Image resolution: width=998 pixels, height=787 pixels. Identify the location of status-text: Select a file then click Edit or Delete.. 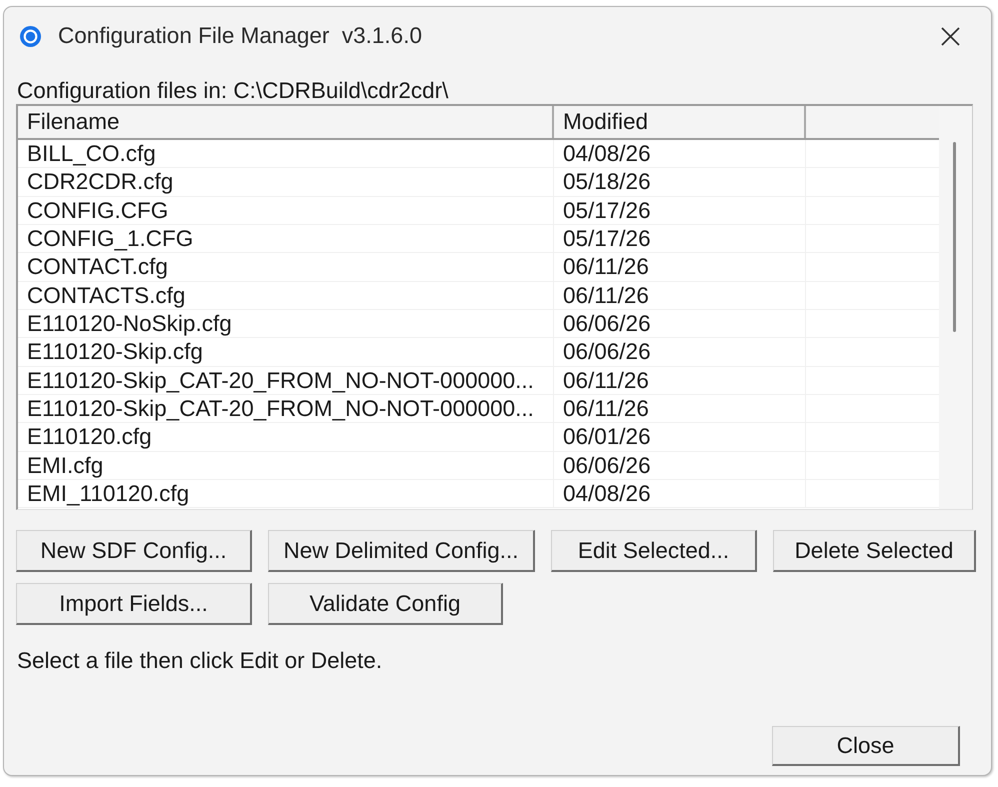
(199, 661).